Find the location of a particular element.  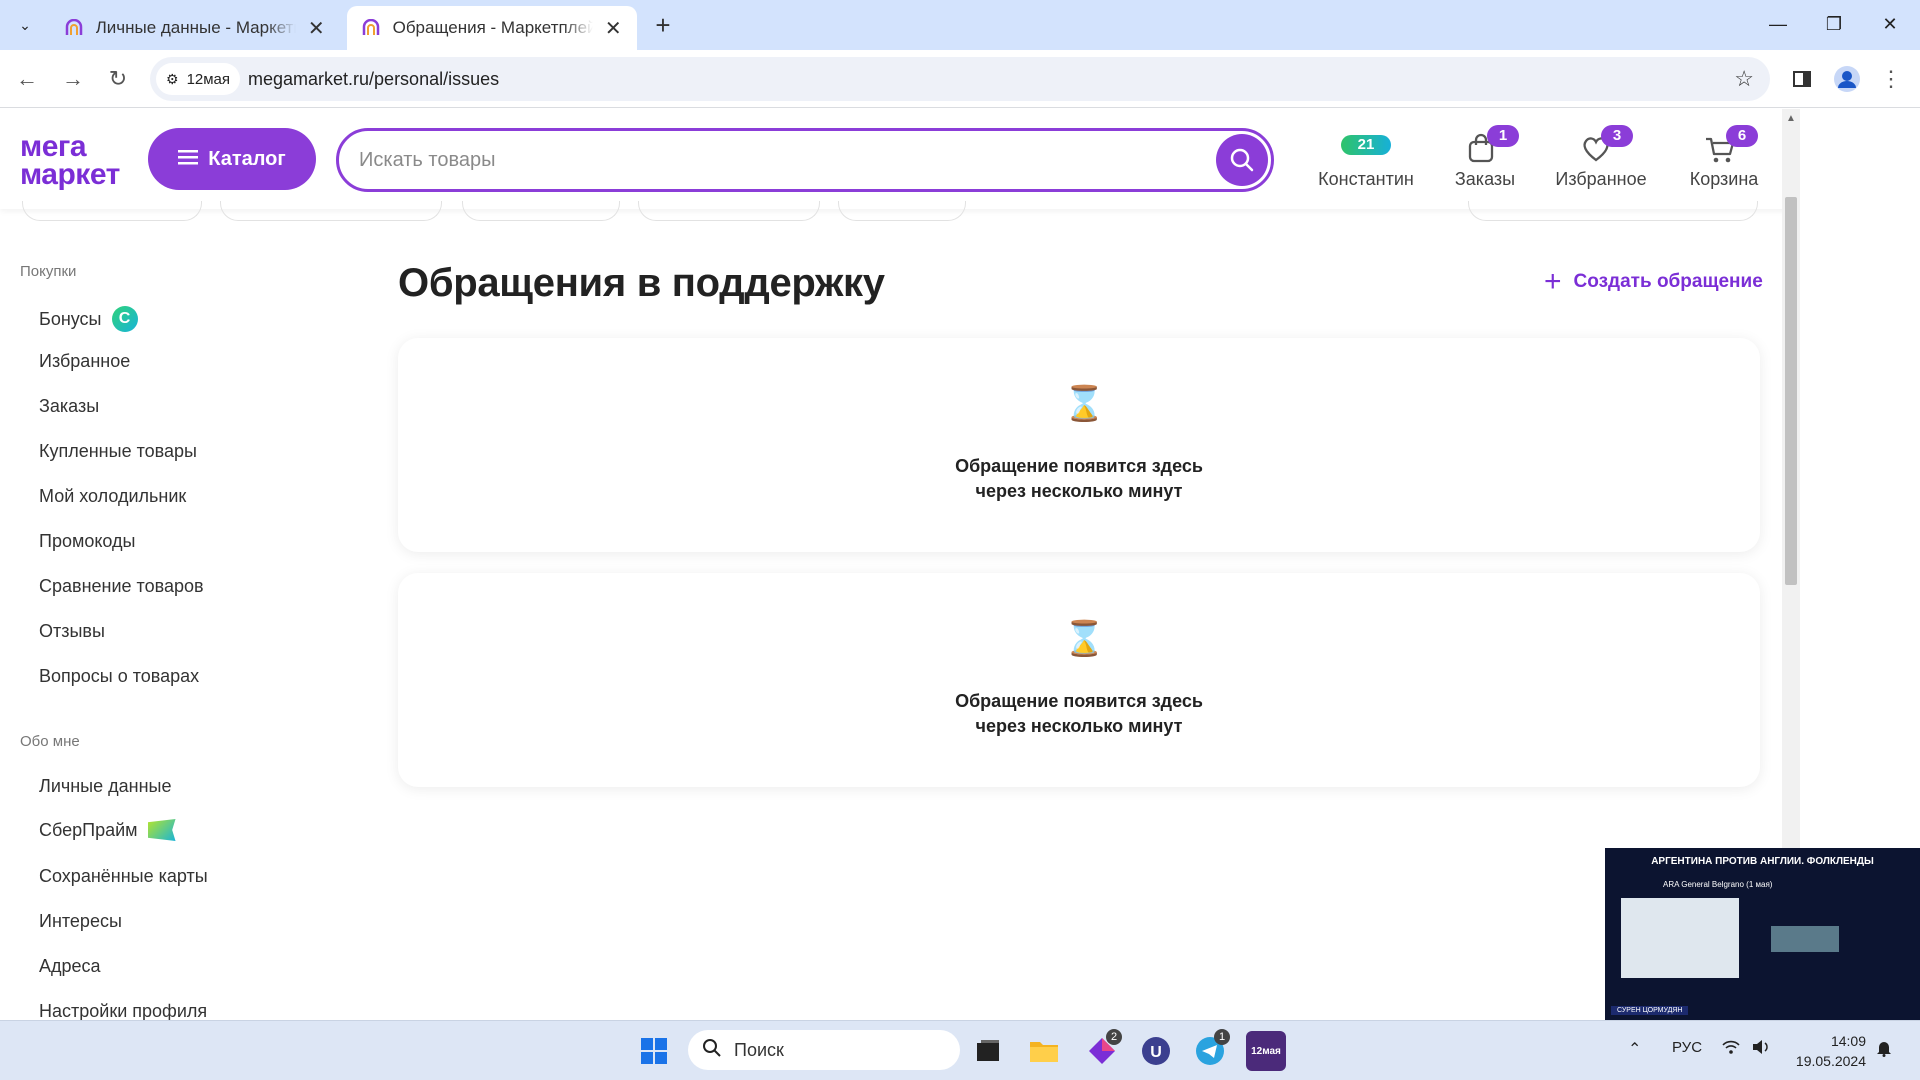

sidebar-item-label: Интересы is located at coordinates (80, 921).